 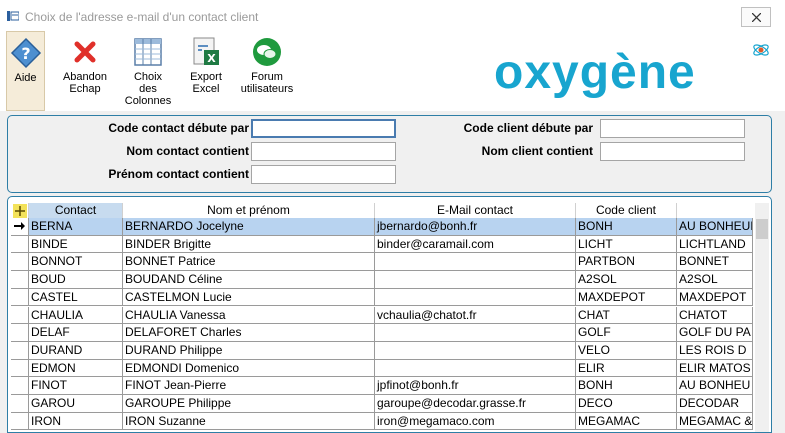 What do you see at coordinates (715, 210) in the screenshot?
I see `col-header-client` at bounding box center [715, 210].